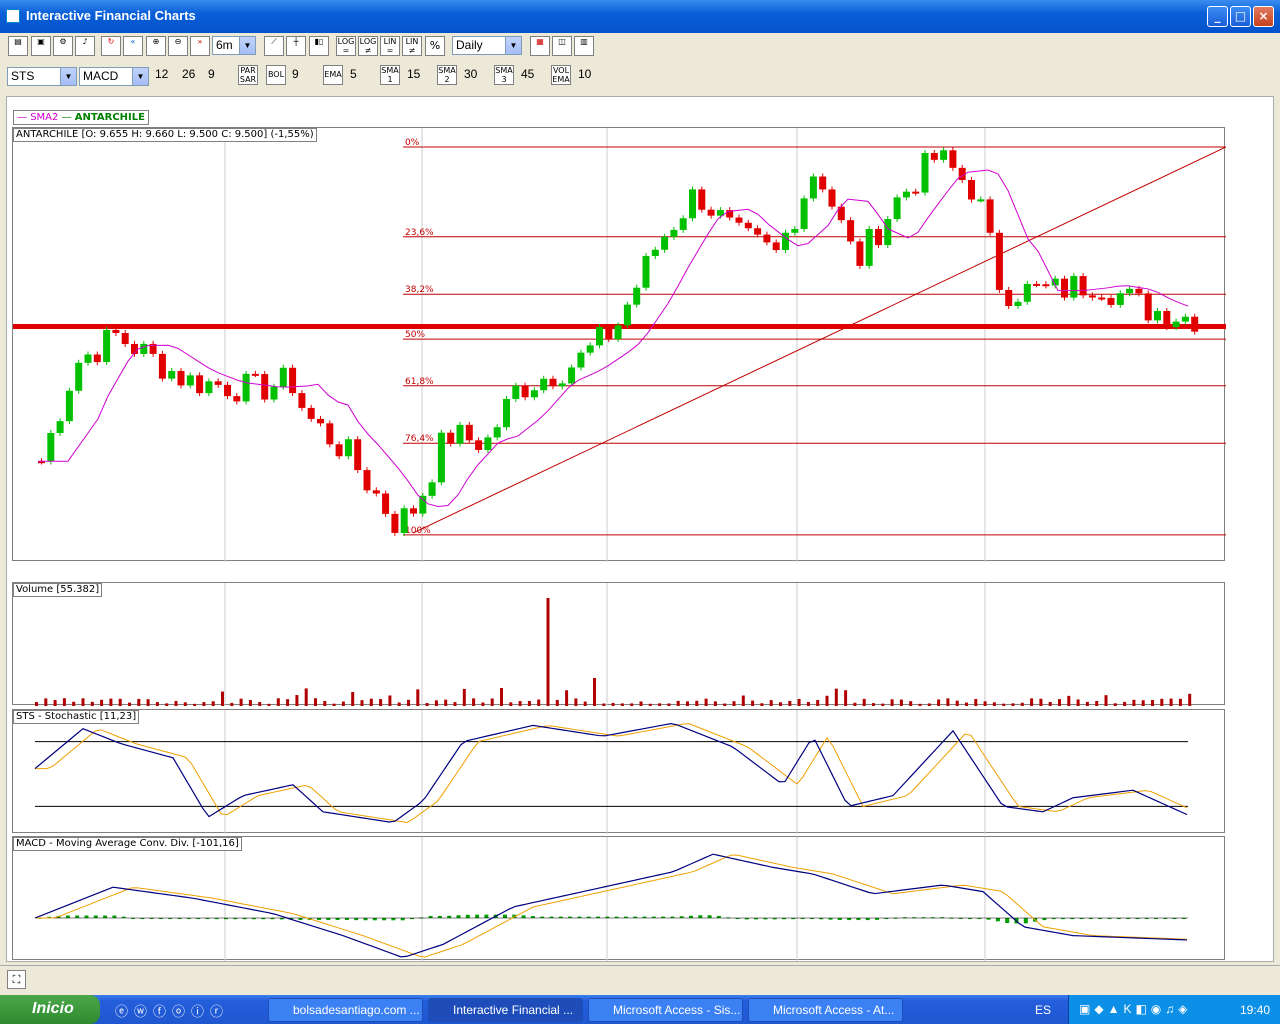  Describe the element at coordinates (561, 75) in the screenshot. I see `volema-button: VOL EMA` at that location.